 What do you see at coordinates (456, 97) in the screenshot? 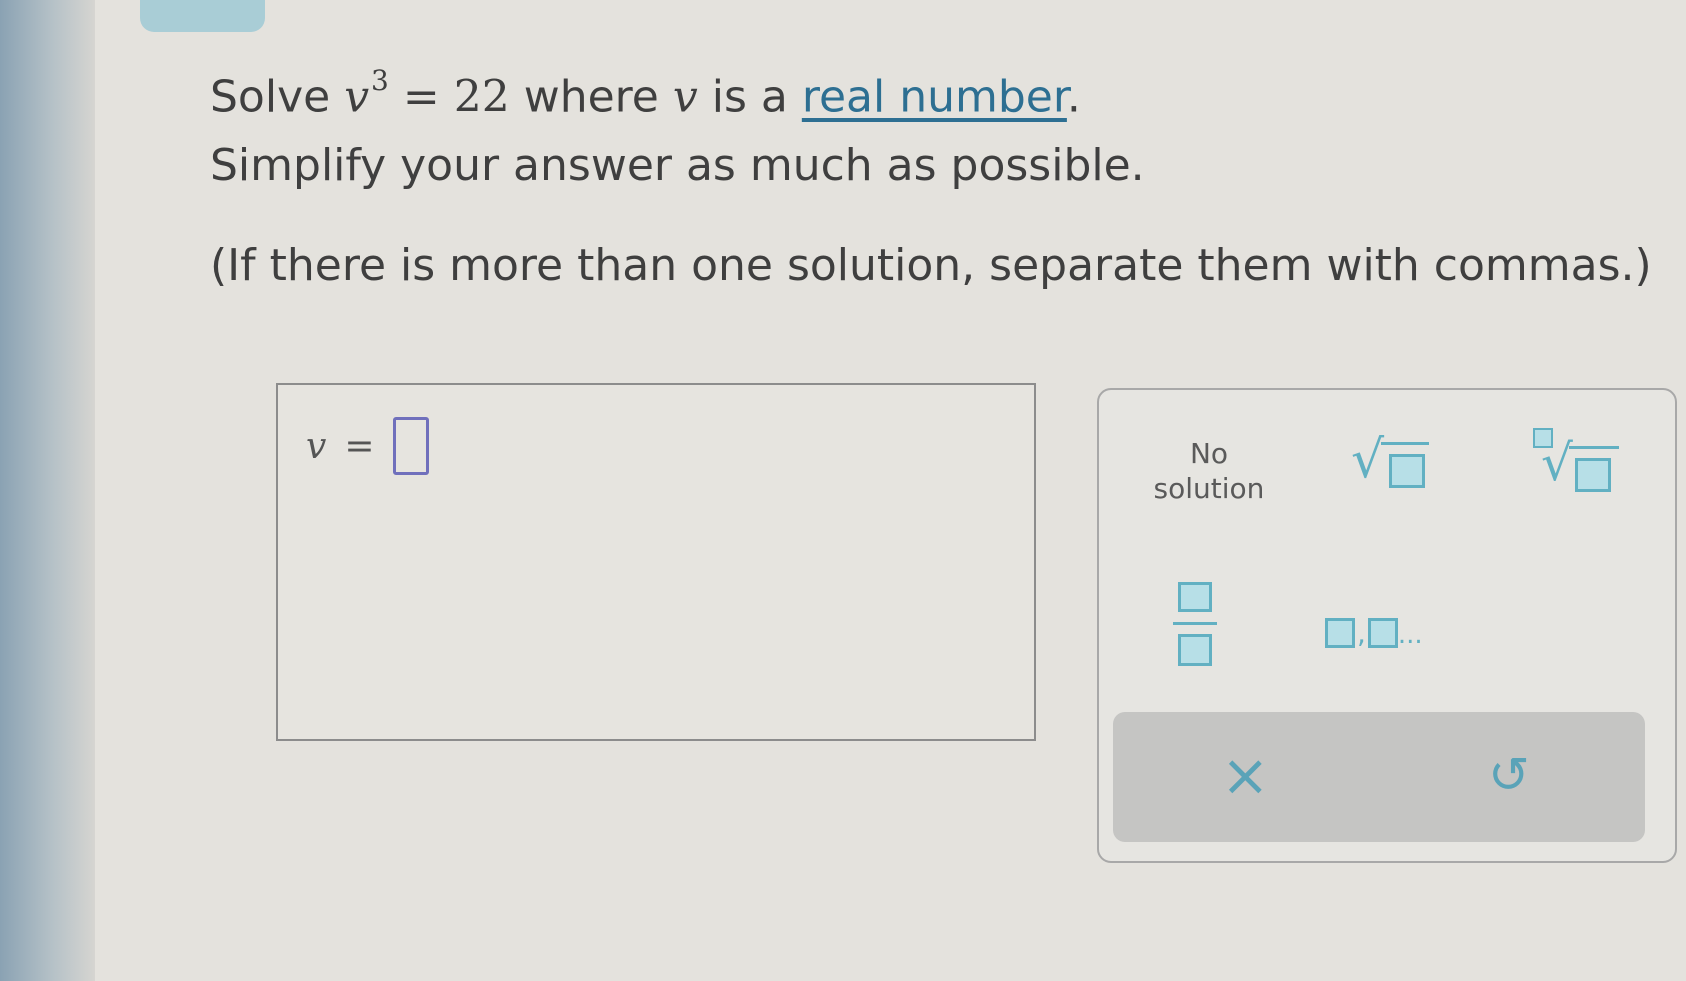
I see `equation-rhs: = 22` at bounding box center [456, 97].